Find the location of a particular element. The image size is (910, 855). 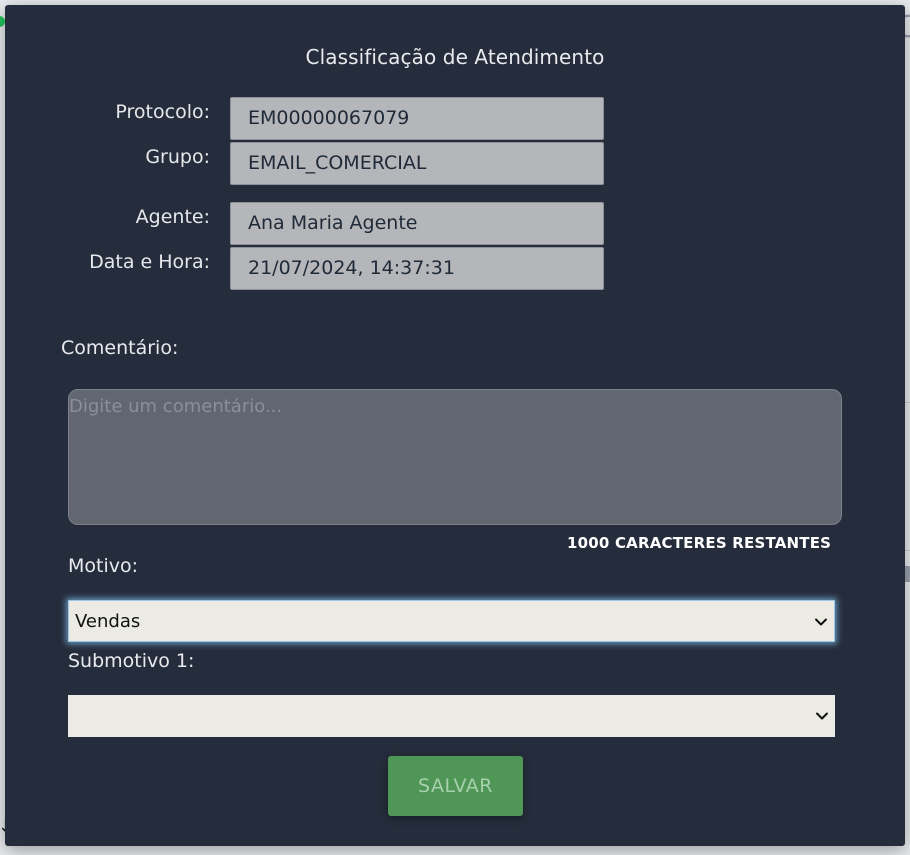

motivo-label: Motivo: is located at coordinates (103, 566).